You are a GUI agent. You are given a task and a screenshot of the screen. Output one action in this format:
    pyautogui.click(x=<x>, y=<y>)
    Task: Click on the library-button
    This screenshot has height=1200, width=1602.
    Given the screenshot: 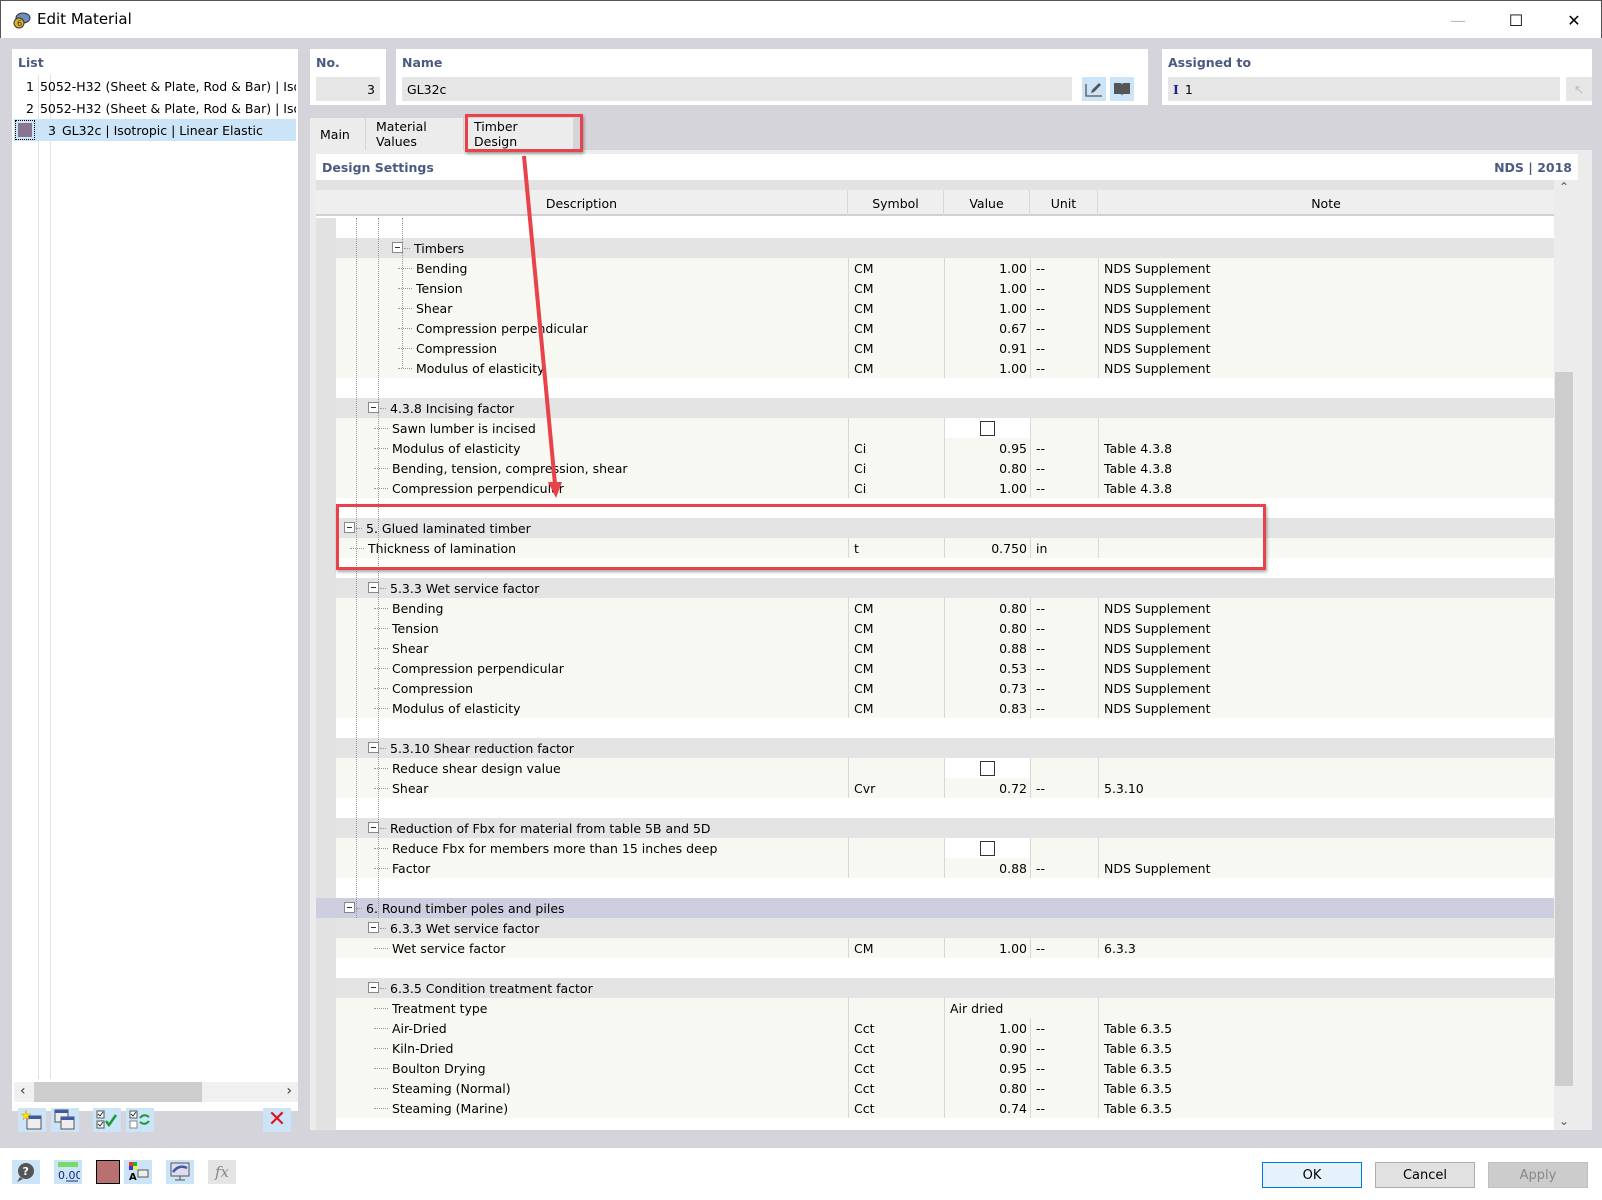 What is the action you would take?
    pyautogui.click(x=1122, y=89)
    